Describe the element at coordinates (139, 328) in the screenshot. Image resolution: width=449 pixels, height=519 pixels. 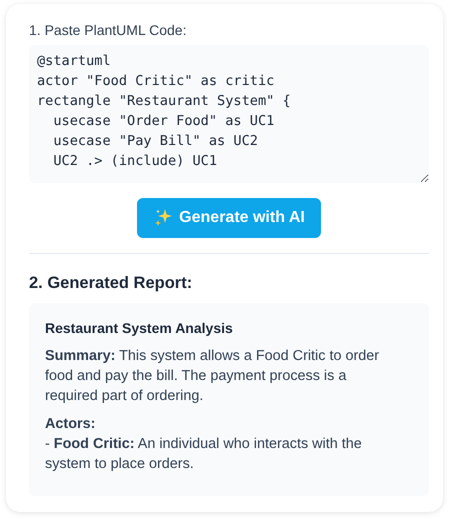
I see `report-title: Restaurant System Analysis` at that location.